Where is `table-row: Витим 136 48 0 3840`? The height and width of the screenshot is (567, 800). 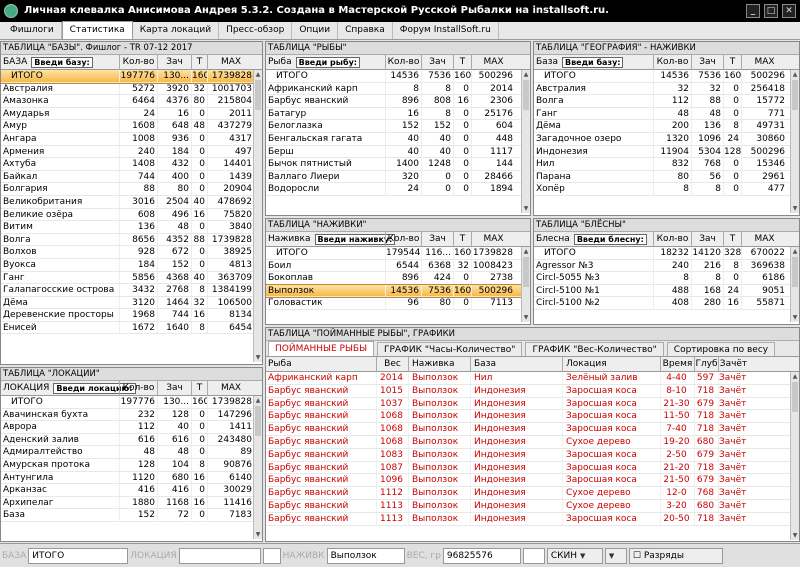 table-row: Витим 136 48 0 3840 is located at coordinates (131, 227).